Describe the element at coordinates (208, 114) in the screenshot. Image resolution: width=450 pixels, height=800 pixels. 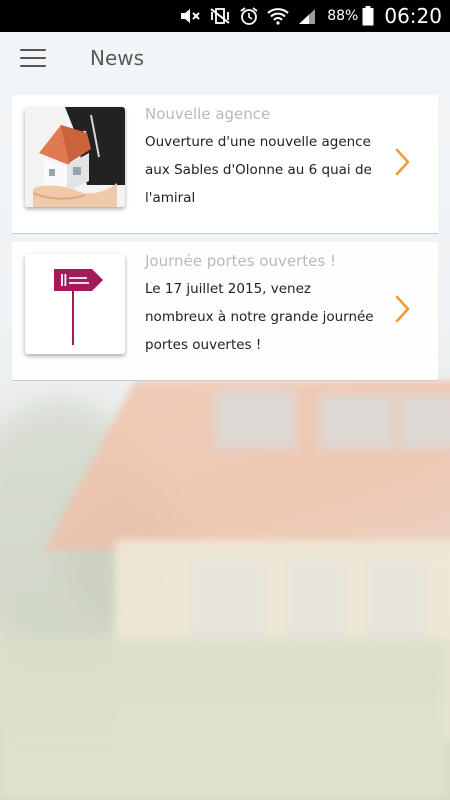
I see `news-item-title: Nouvelle agence` at that location.